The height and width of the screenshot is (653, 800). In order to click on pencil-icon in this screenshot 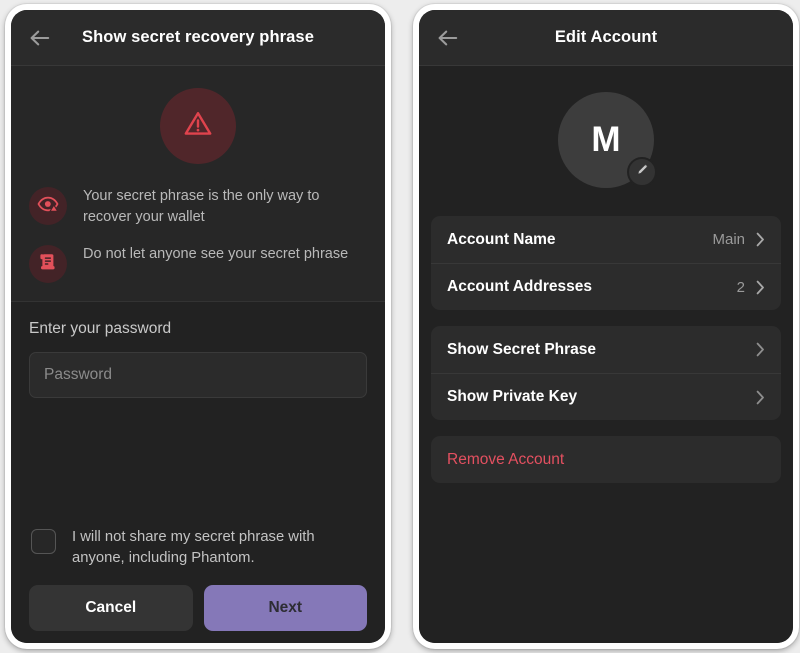, I will do `click(642, 172)`.